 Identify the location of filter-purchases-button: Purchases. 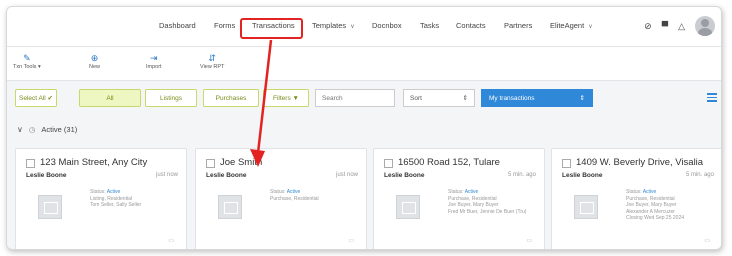
(231, 98).